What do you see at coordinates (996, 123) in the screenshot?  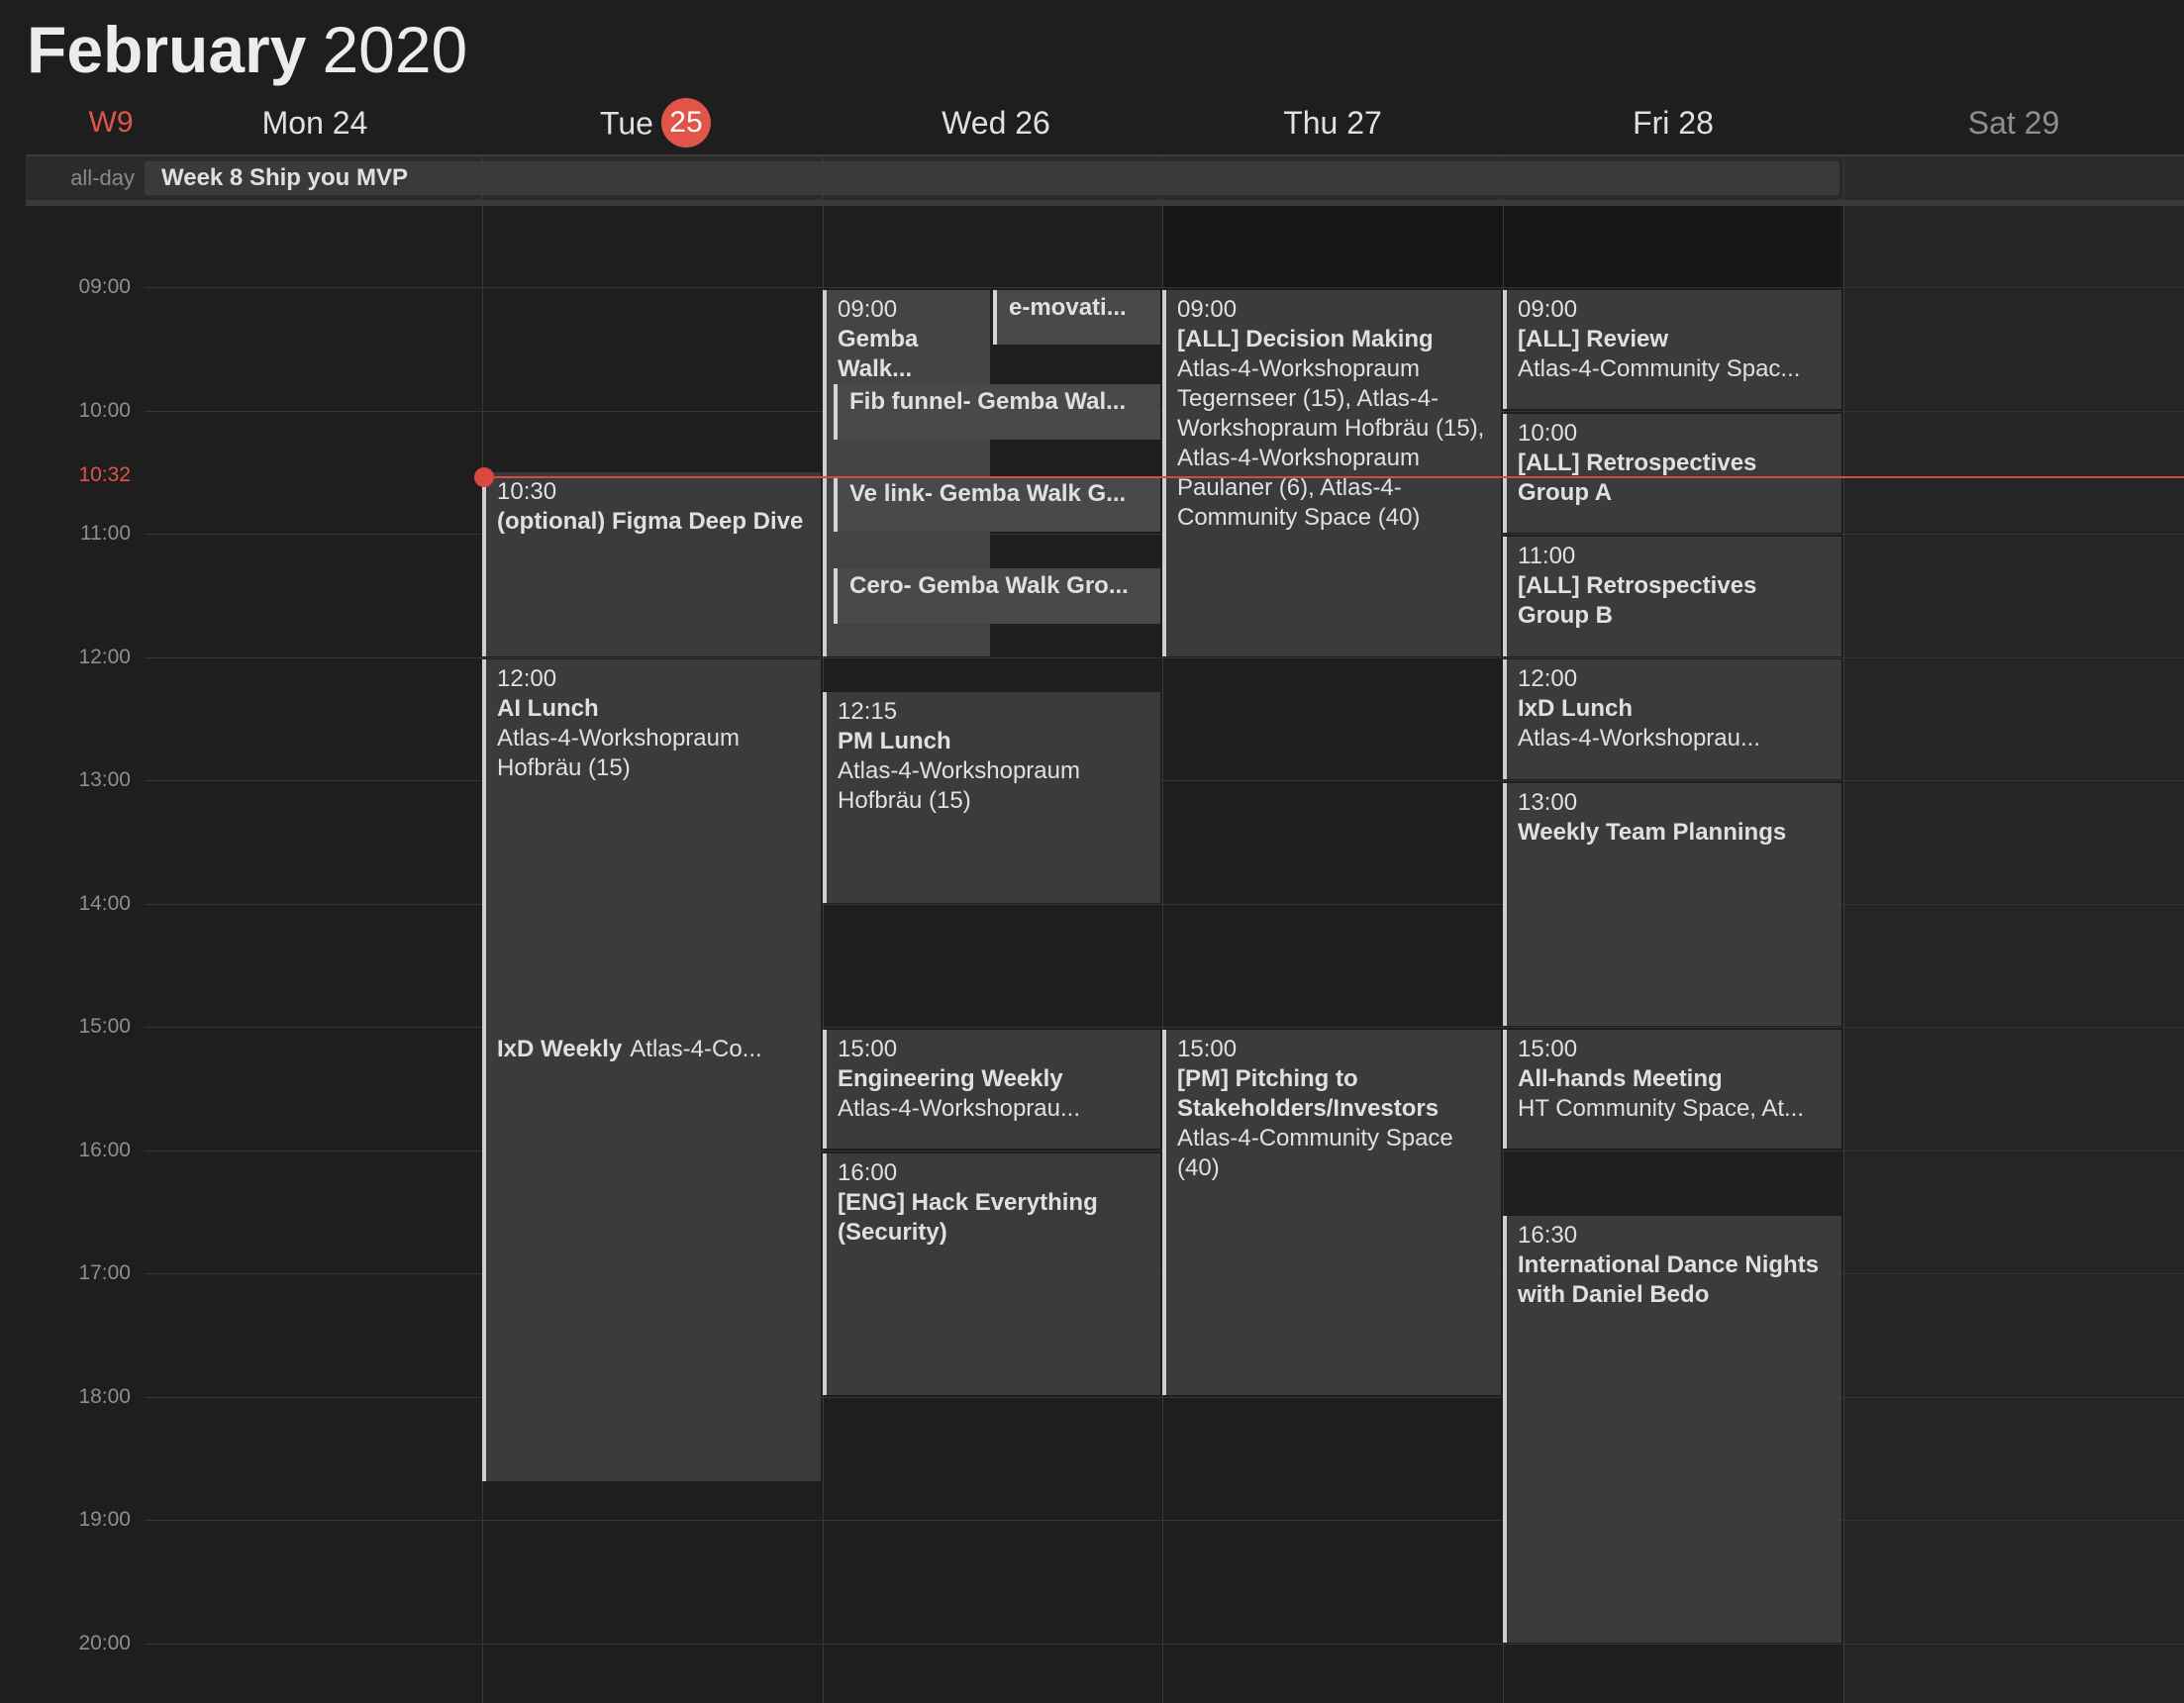 I see `day-header-wed: Wed 26` at bounding box center [996, 123].